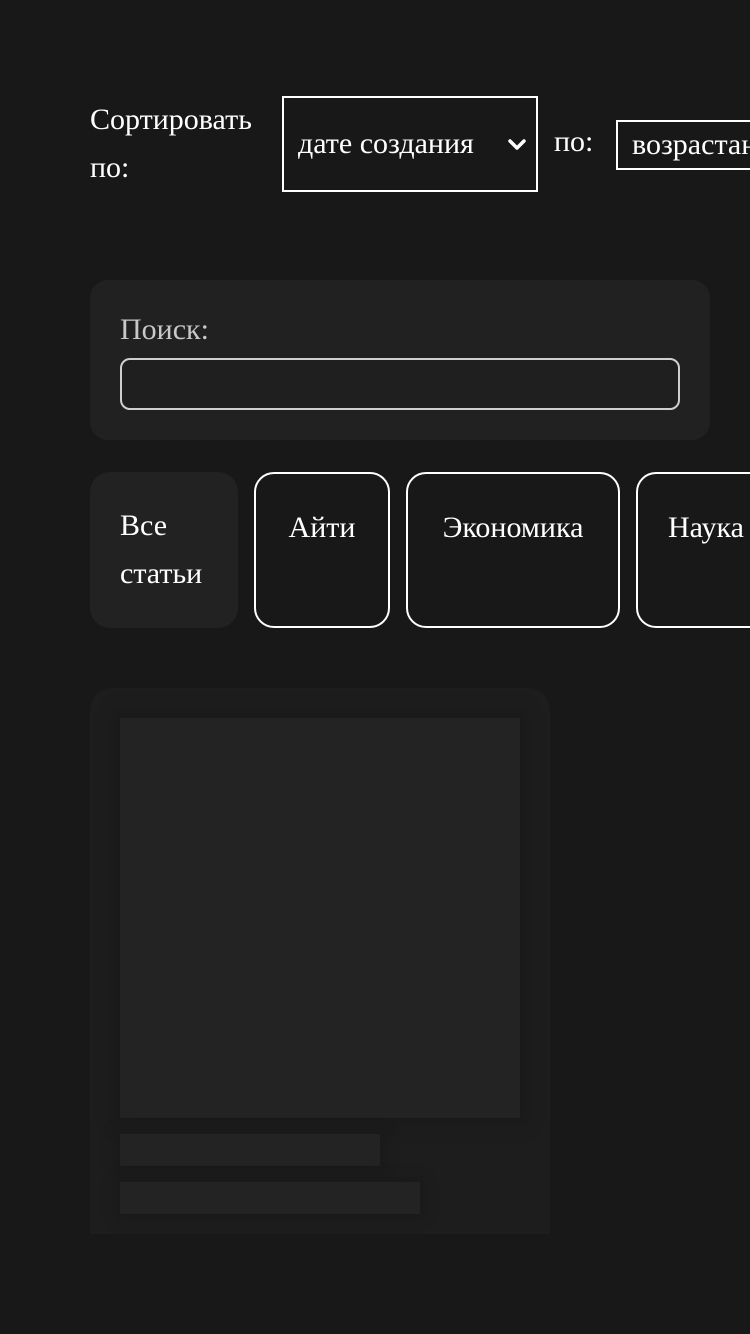  Describe the element at coordinates (250, 1150) in the screenshot. I see `article-title-placeholder` at that location.